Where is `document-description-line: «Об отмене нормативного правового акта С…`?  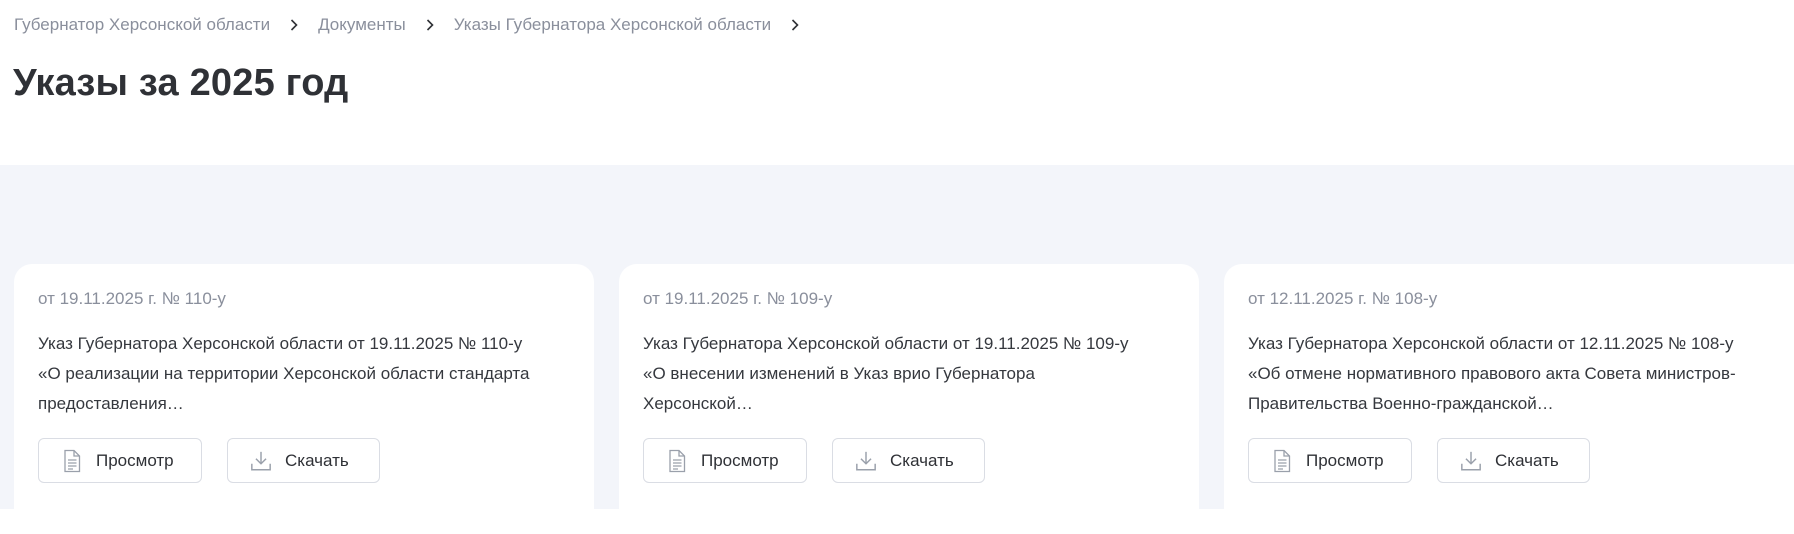 document-description-line: «Об отмене нормативного правового акта С… is located at coordinates (1492, 373).